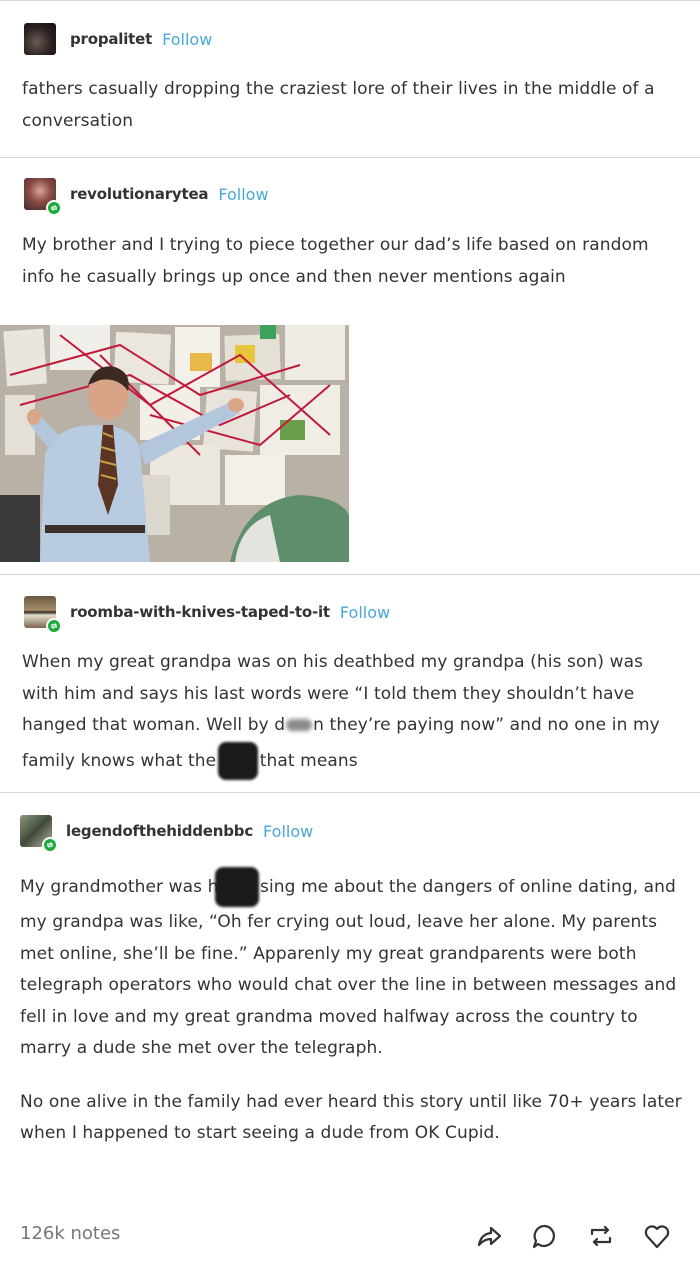 This screenshot has width=700, height=1269. I want to click on username: roomba-with-knives-taped-to-it, so click(200, 612).